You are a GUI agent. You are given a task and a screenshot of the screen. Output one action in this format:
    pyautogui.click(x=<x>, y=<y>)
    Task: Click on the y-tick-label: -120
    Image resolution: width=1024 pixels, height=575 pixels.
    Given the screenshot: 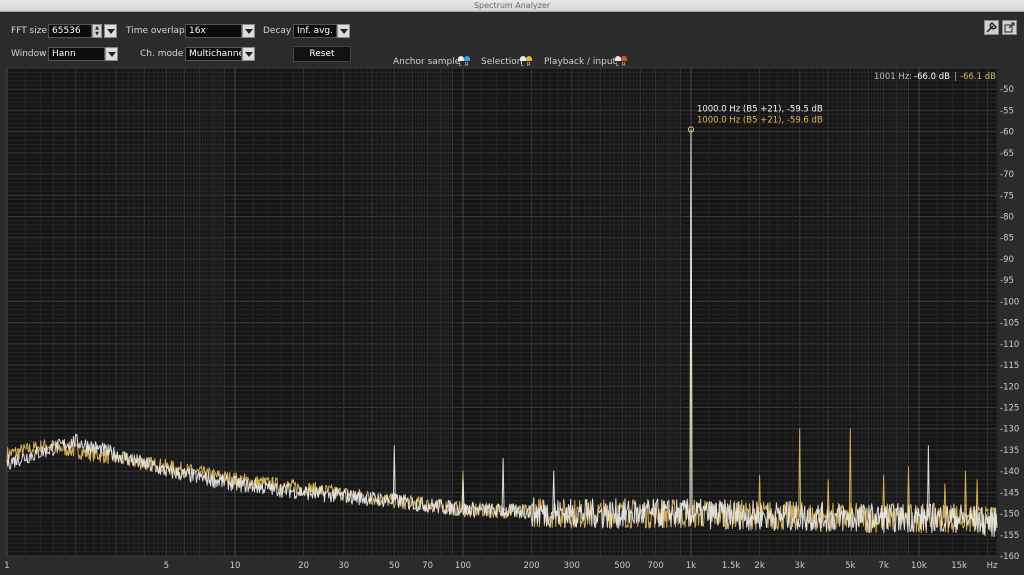 What is the action you would take?
    pyautogui.click(x=1009, y=387)
    